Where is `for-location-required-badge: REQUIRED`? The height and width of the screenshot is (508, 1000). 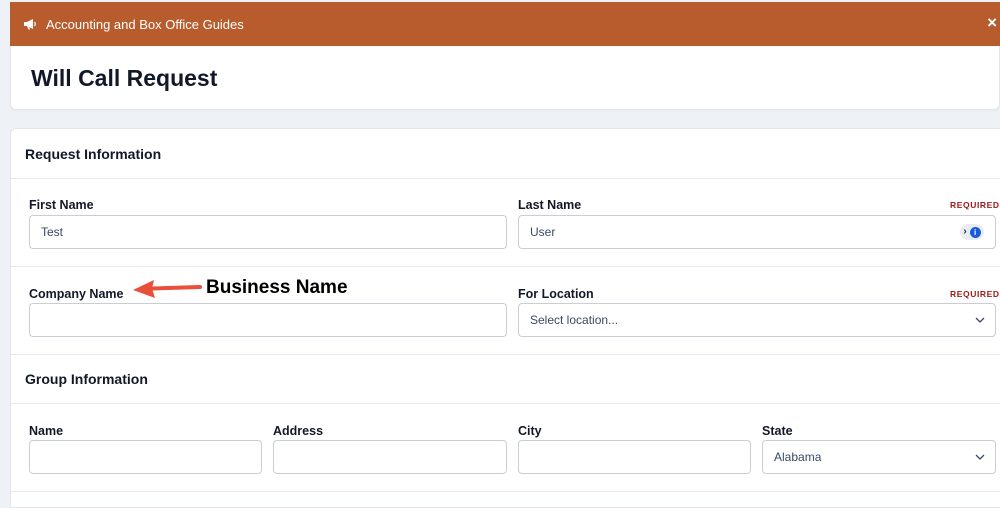
for-location-required-badge: REQUIRED is located at coordinates (975, 294).